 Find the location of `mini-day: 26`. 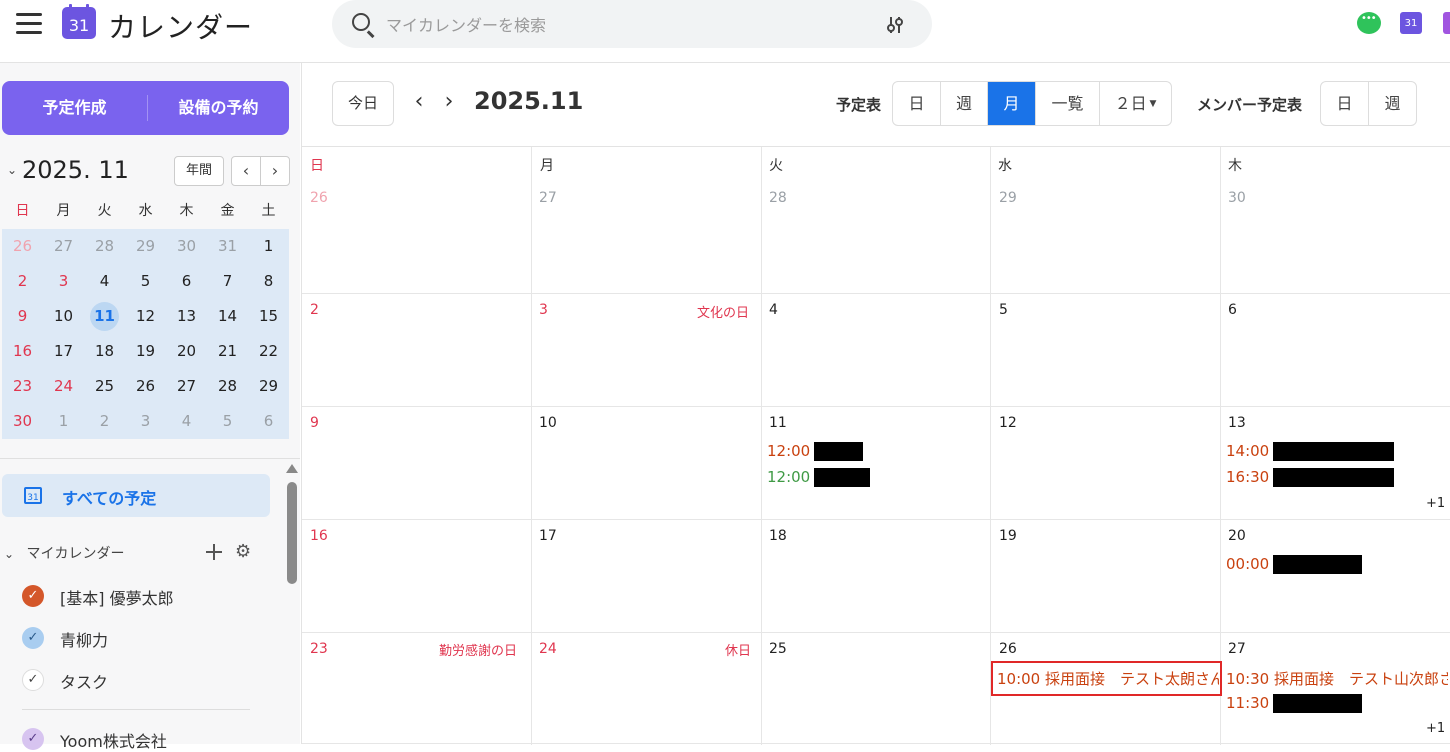

mini-day: 26 is located at coordinates (22, 246).